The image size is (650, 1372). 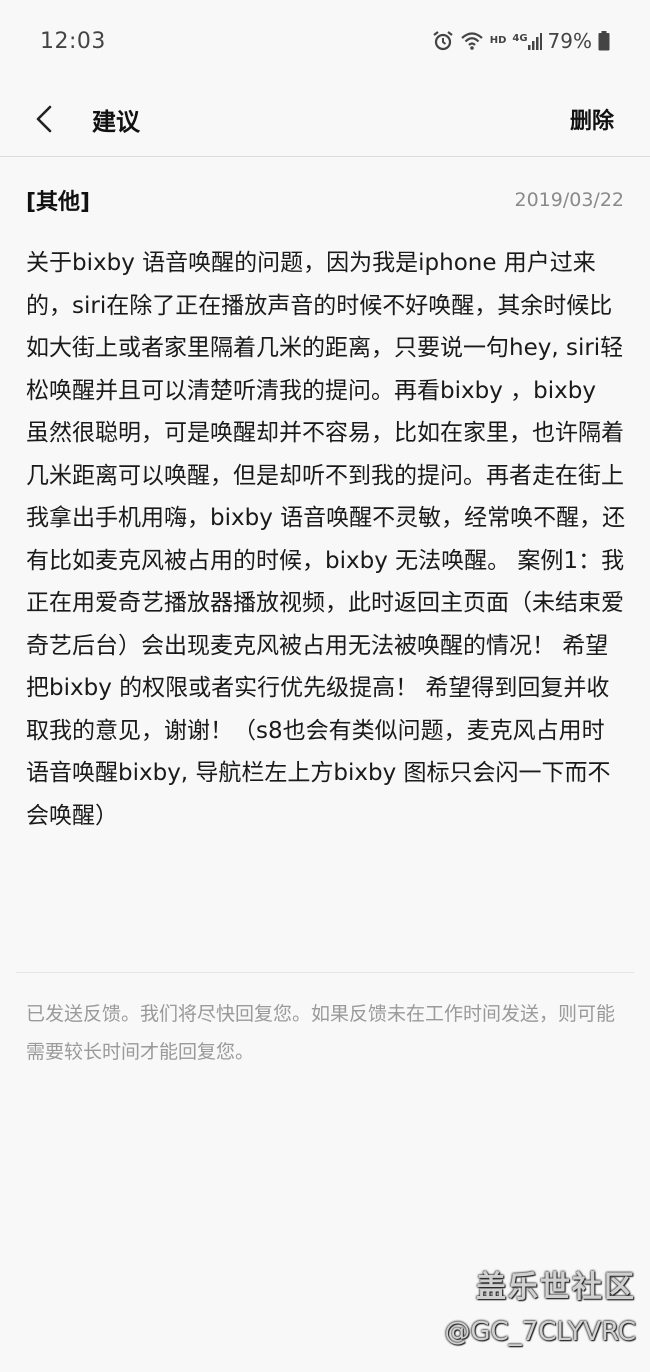 I want to click on signal-icon: 4G, so click(x=527, y=41).